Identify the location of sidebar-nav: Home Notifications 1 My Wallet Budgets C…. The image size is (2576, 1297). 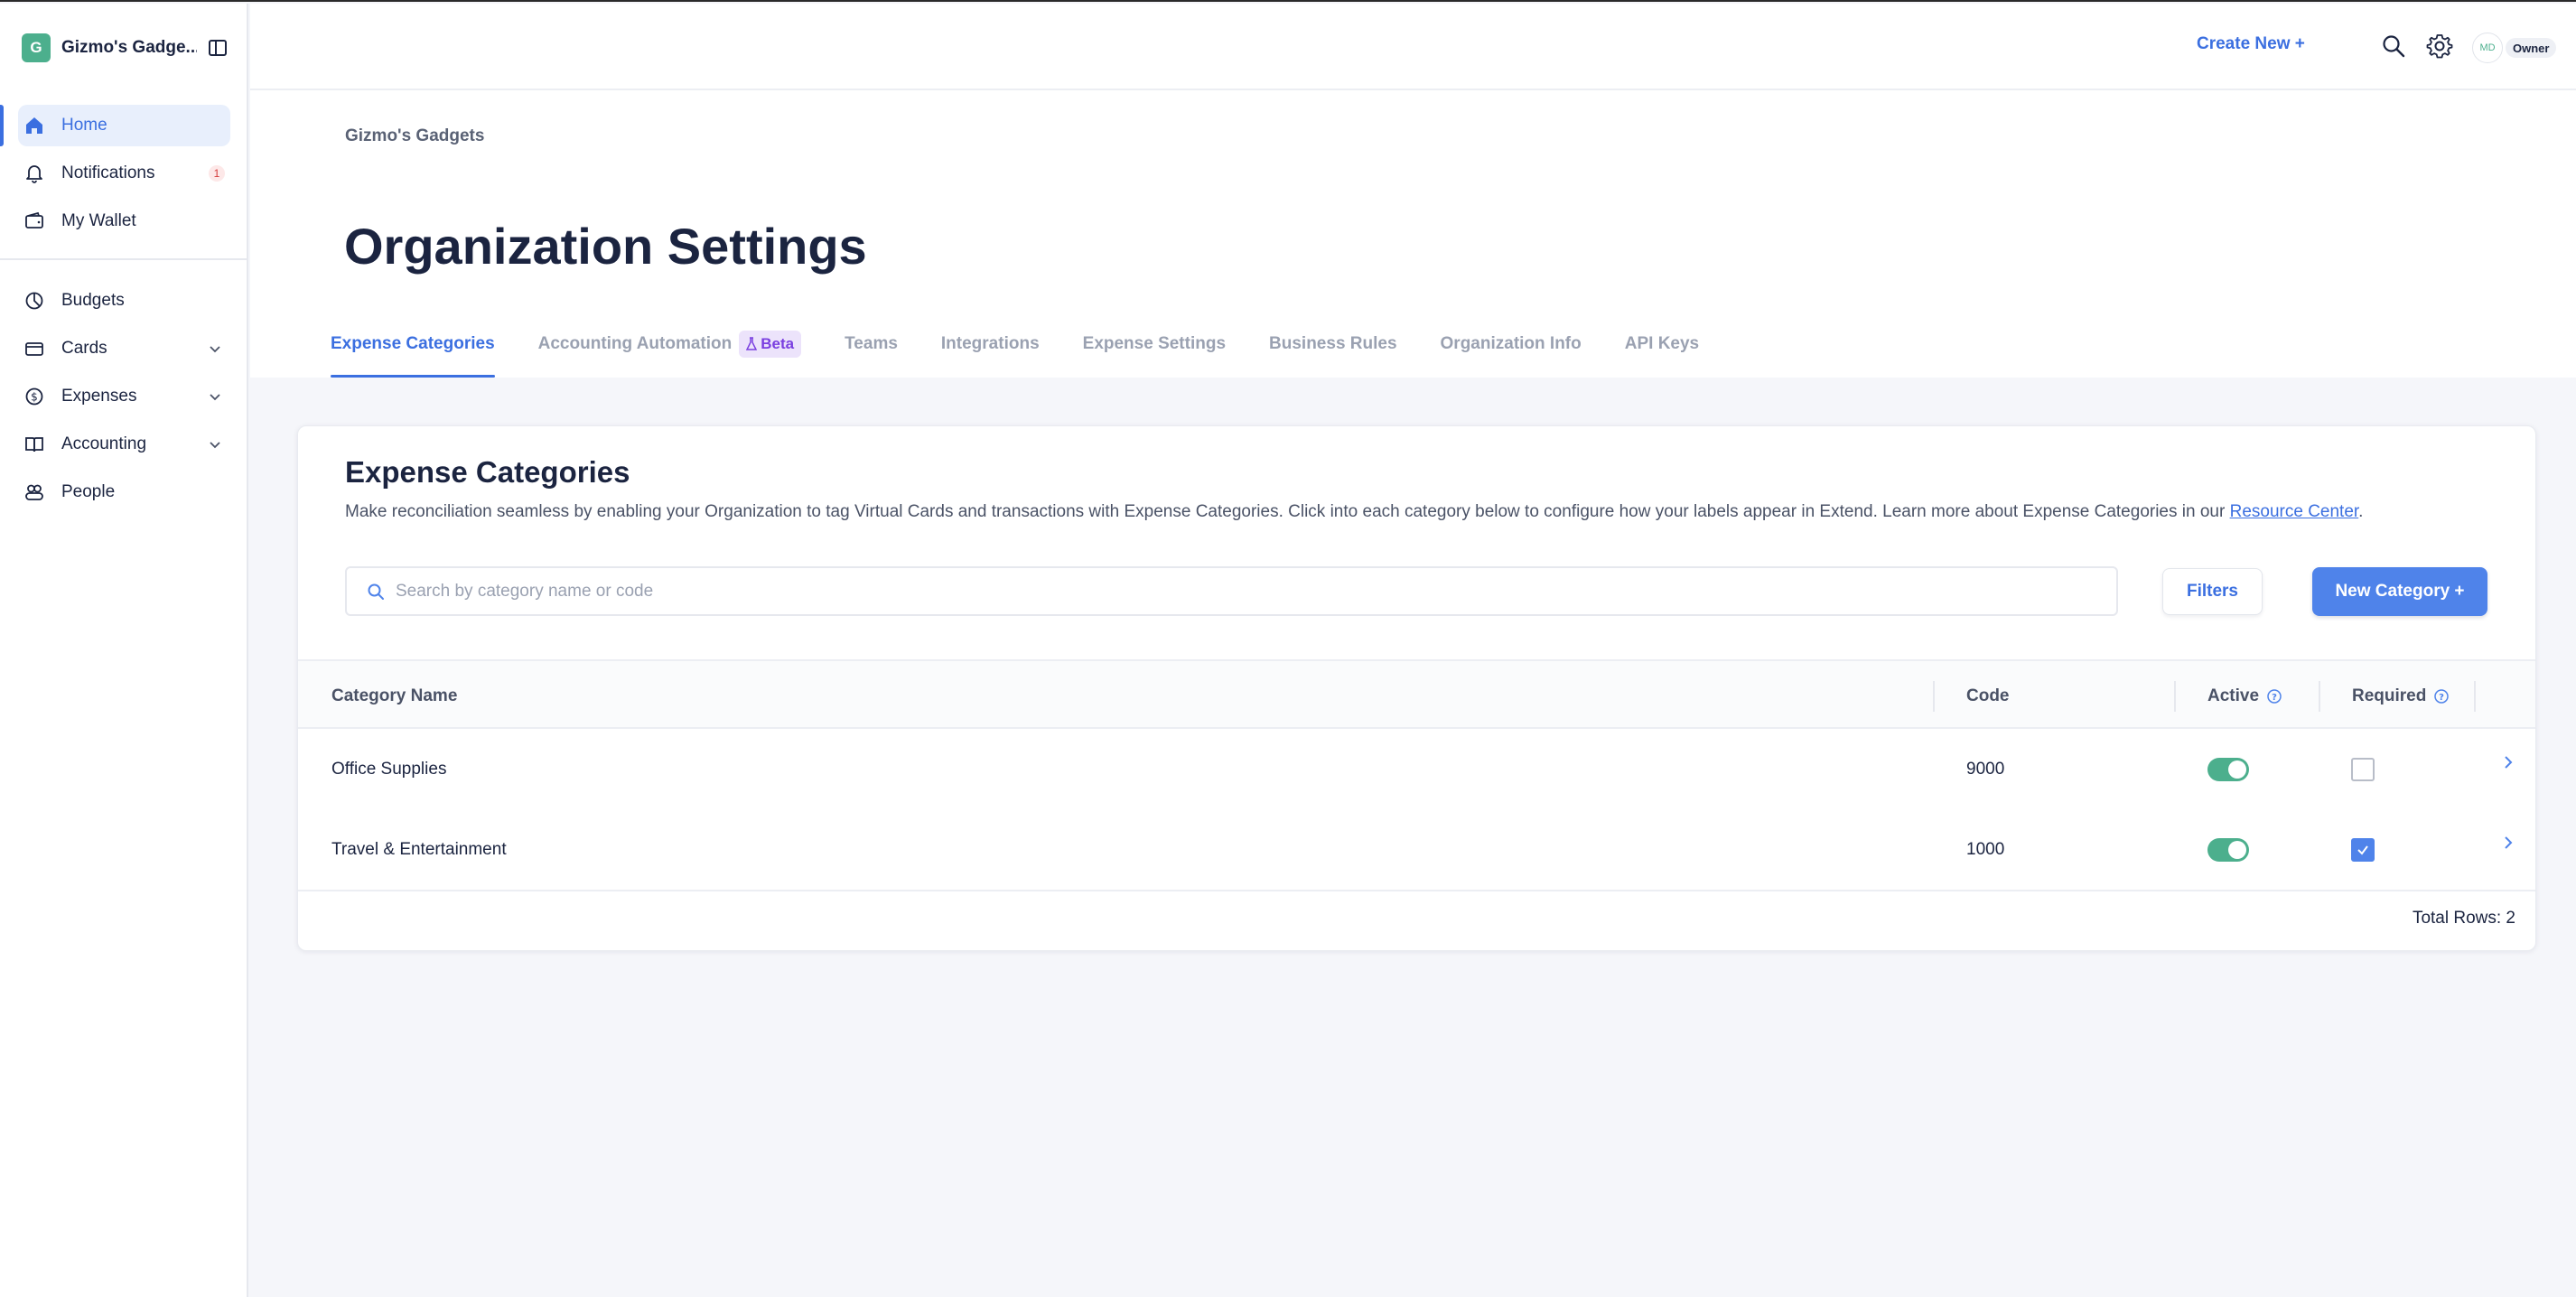
(124, 312).